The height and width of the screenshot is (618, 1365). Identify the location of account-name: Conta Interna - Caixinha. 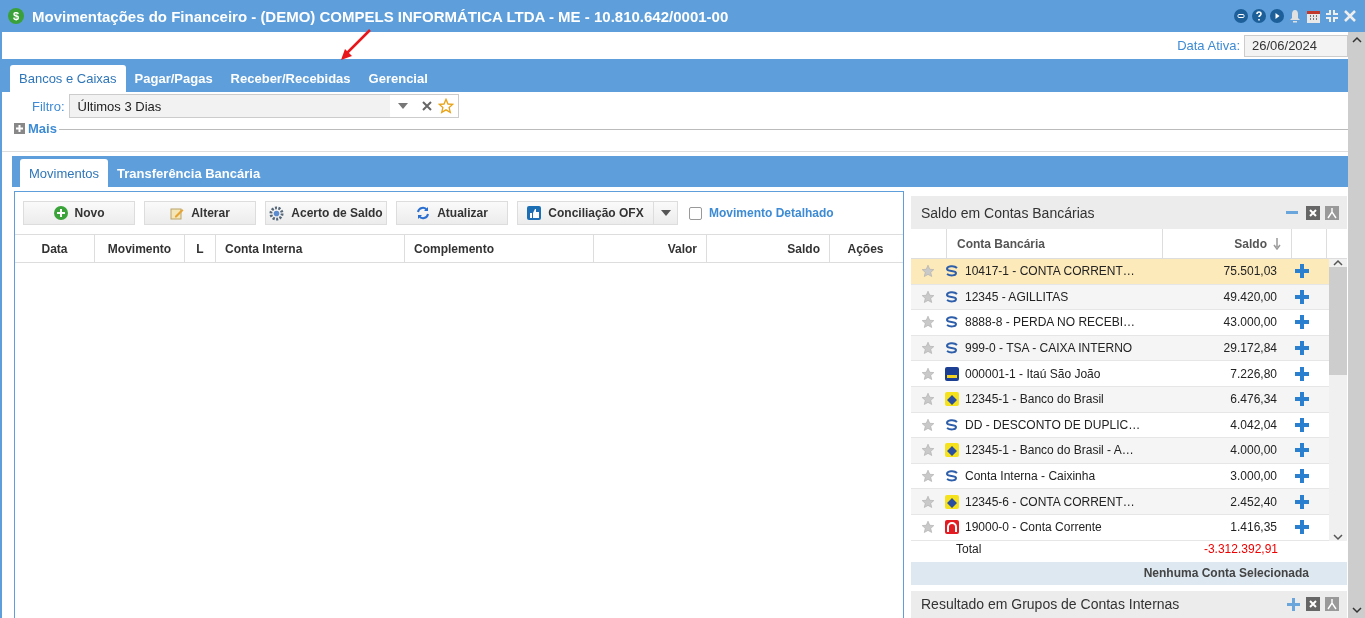
(1031, 476).